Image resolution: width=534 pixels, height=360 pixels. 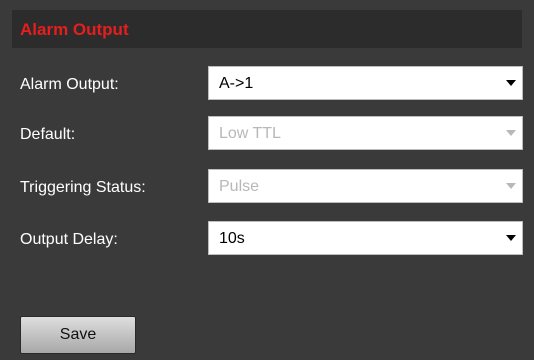 What do you see at coordinates (69, 84) in the screenshot?
I see `alarm-output-label: Alarm Output:` at bounding box center [69, 84].